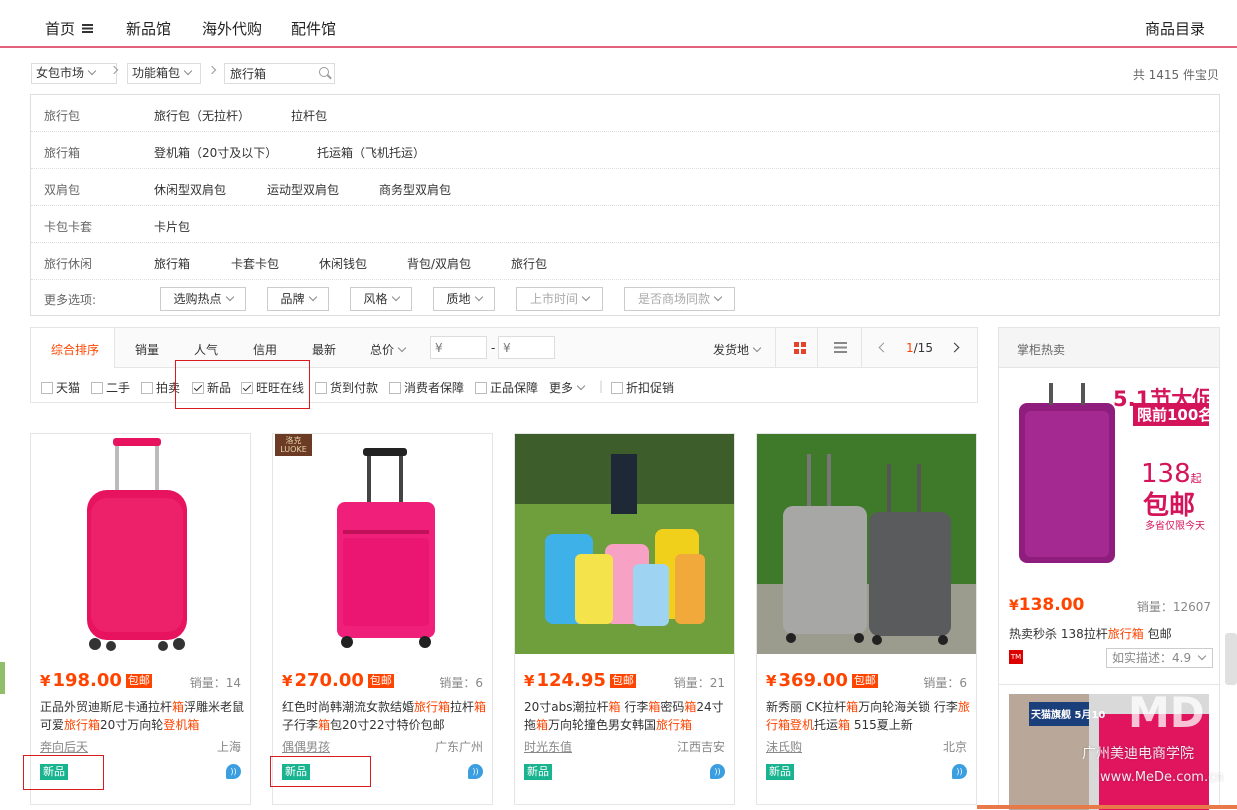  Describe the element at coordinates (642, 387) in the screenshot. I see `filter-discount: 折扣促销` at that location.